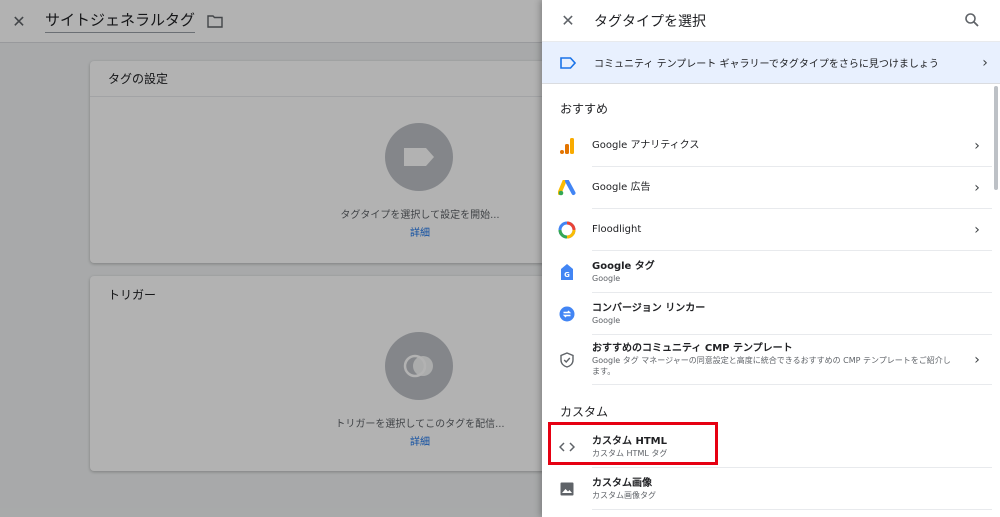 Image resolution: width=1000 pixels, height=517 pixels. What do you see at coordinates (622, 483) in the screenshot?
I see `item-name: カスタム画像` at bounding box center [622, 483].